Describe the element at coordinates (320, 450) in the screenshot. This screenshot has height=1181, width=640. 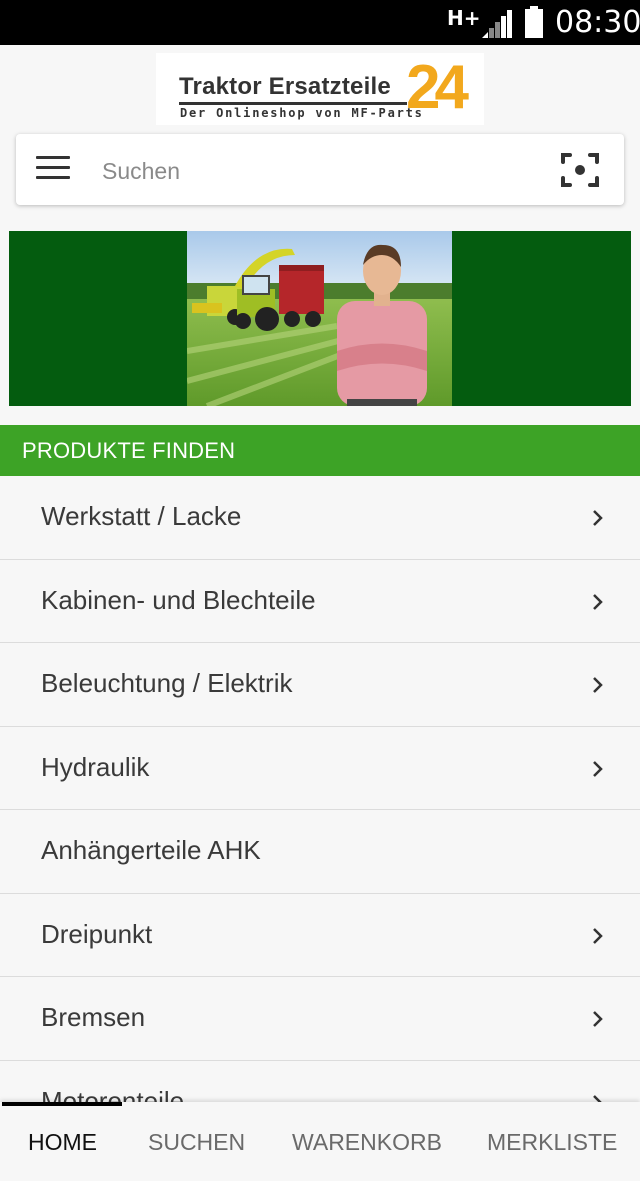
I see `section-header: PRODUKTE FINDEN` at that location.